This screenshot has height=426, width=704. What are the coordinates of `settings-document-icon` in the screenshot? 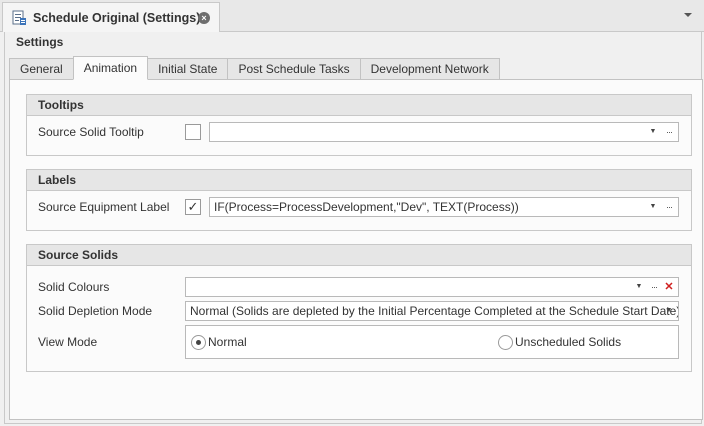 It's located at (19, 18).